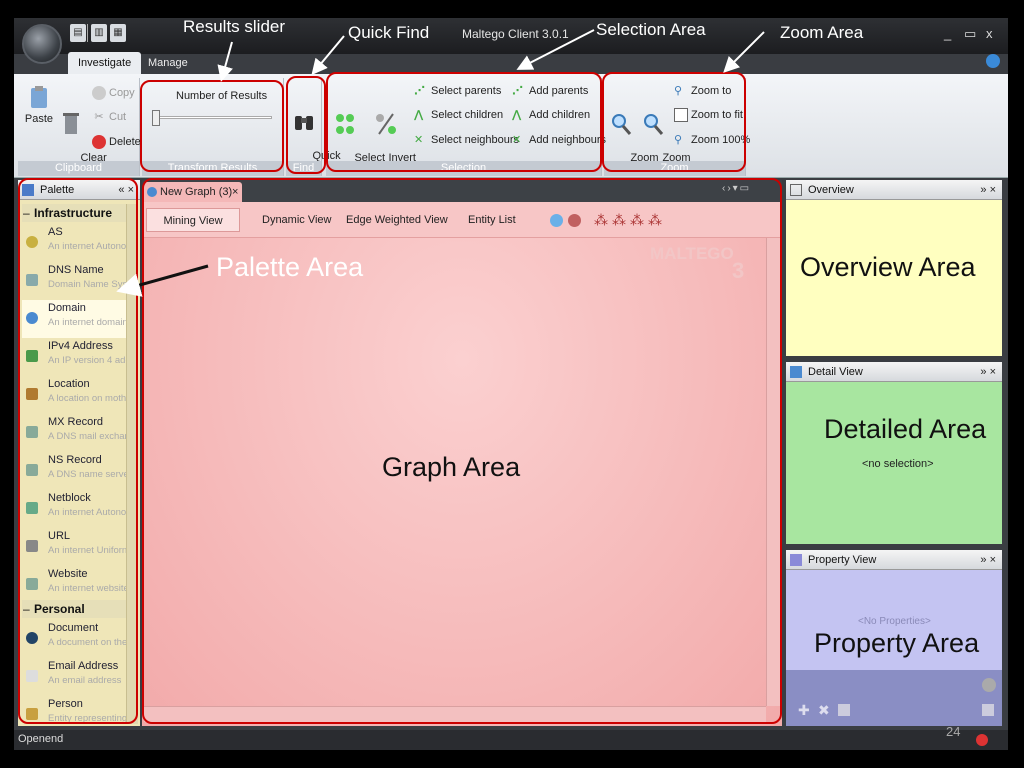 Image resolution: width=1024 pixels, height=768 pixels. I want to click on arrow-selection-area, so click(555, 49).